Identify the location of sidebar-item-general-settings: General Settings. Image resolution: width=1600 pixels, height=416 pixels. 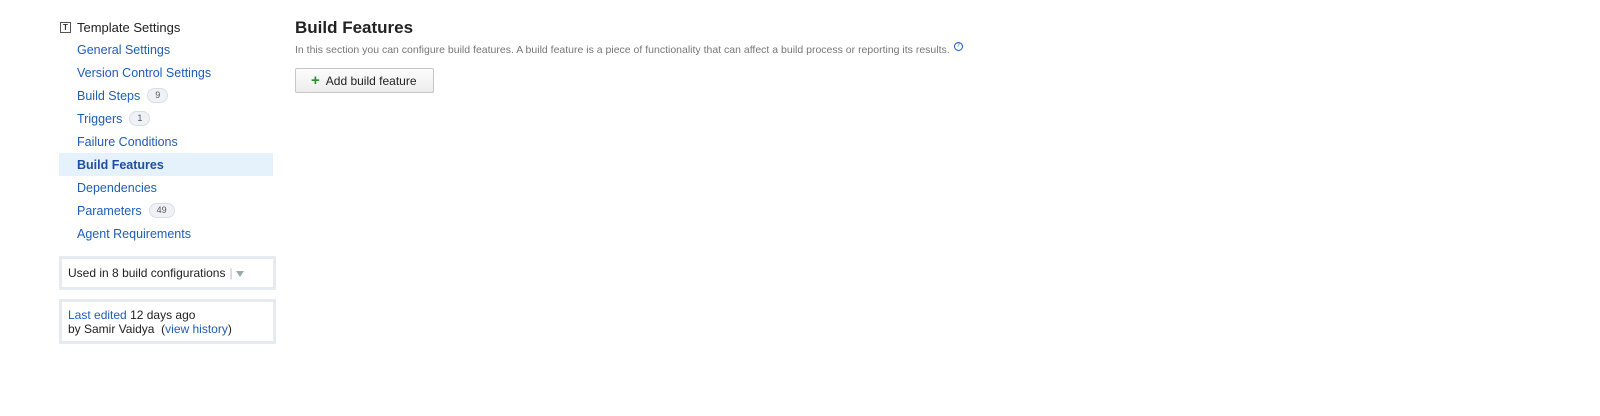
(166, 49).